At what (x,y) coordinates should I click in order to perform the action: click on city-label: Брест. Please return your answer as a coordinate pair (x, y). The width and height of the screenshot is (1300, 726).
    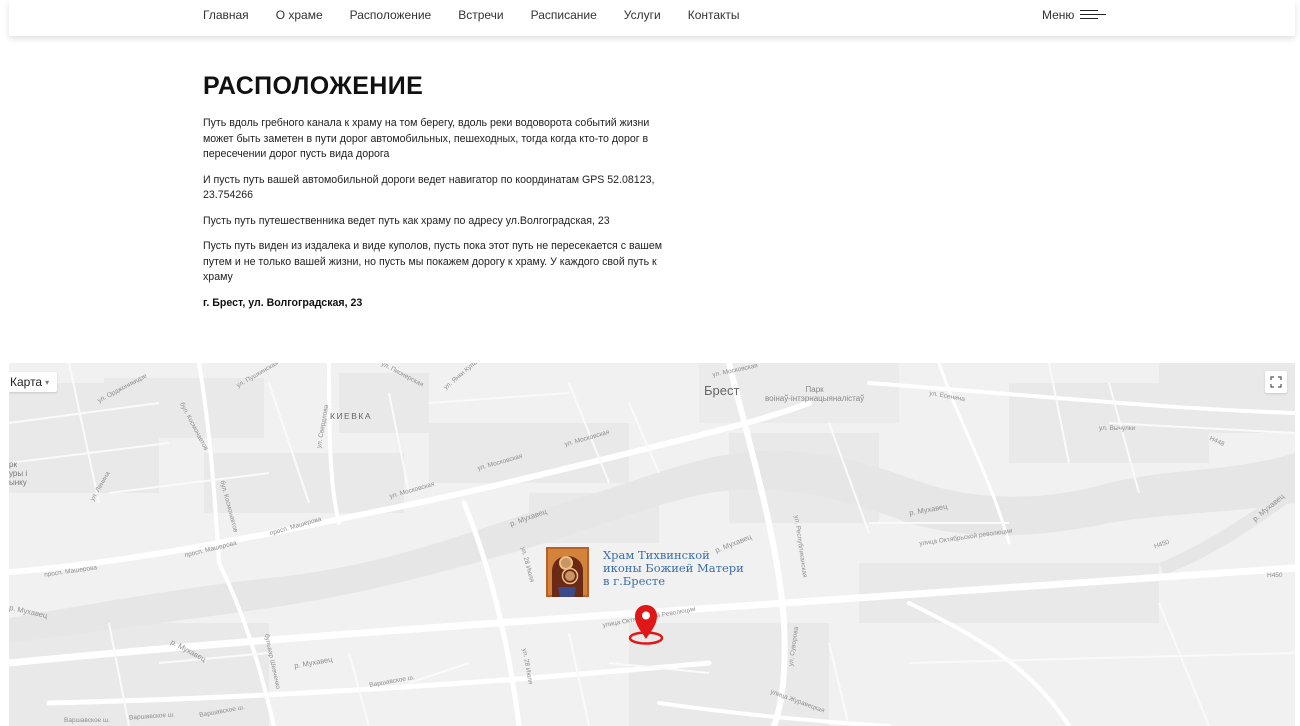
    Looking at the image, I should click on (722, 390).